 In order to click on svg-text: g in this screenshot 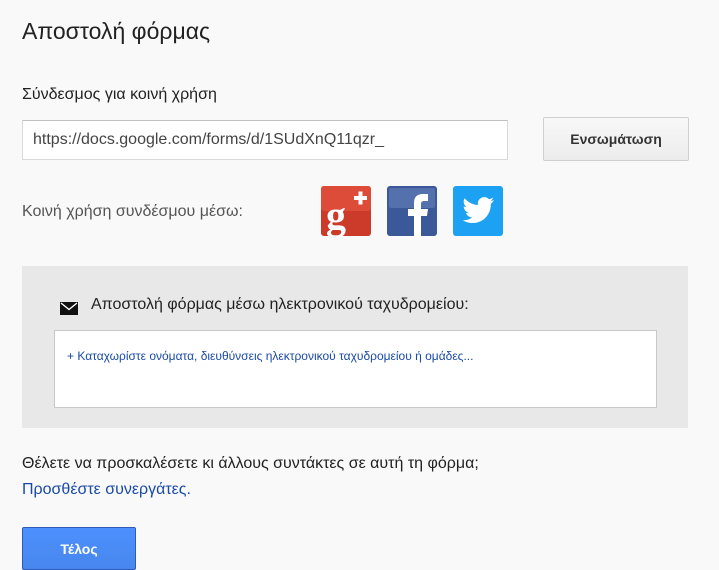, I will do `click(336, 214)`.